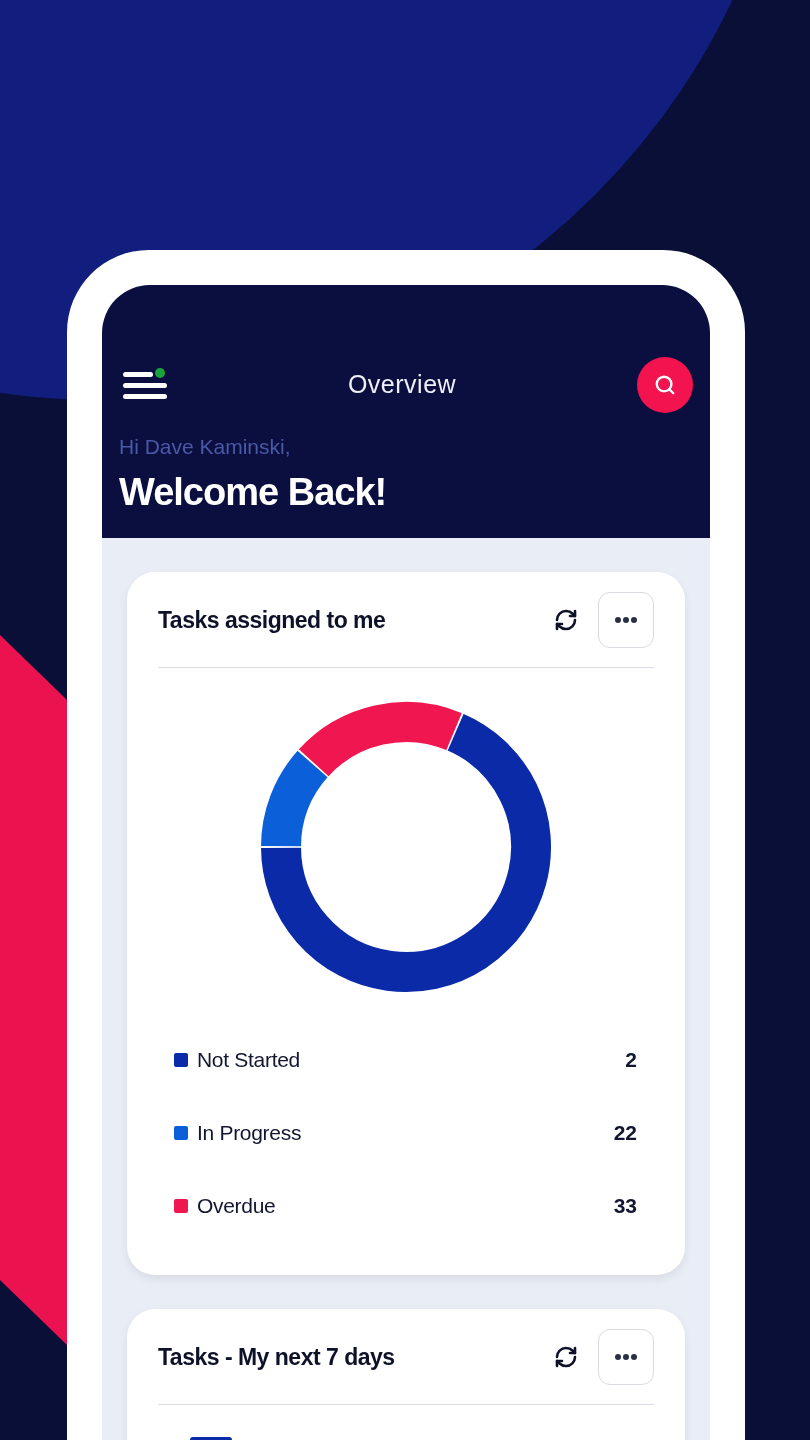 Image resolution: width=810 pixels, height=1440 pixels. What do you see at coordinates (276, 1357) in the screenshot?
I see `card-title: Tasks - My next 7 days` at bounding box center [276, 1357].